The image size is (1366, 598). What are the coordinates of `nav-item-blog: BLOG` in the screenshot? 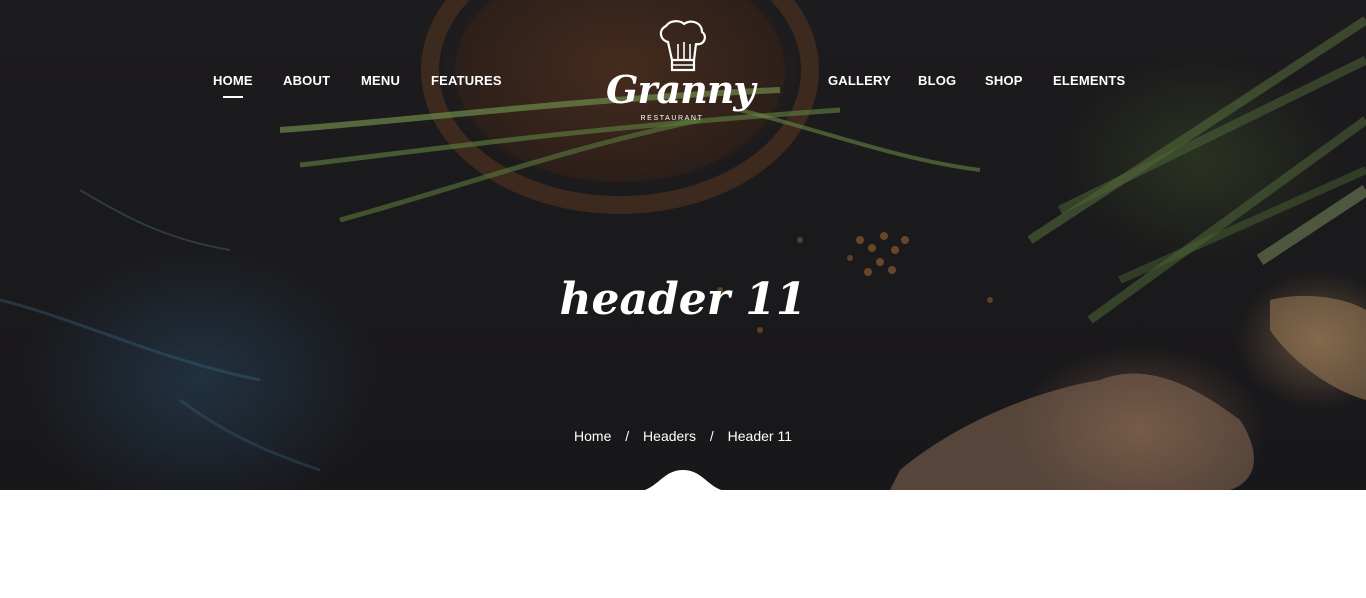 It's located at (937, 81).